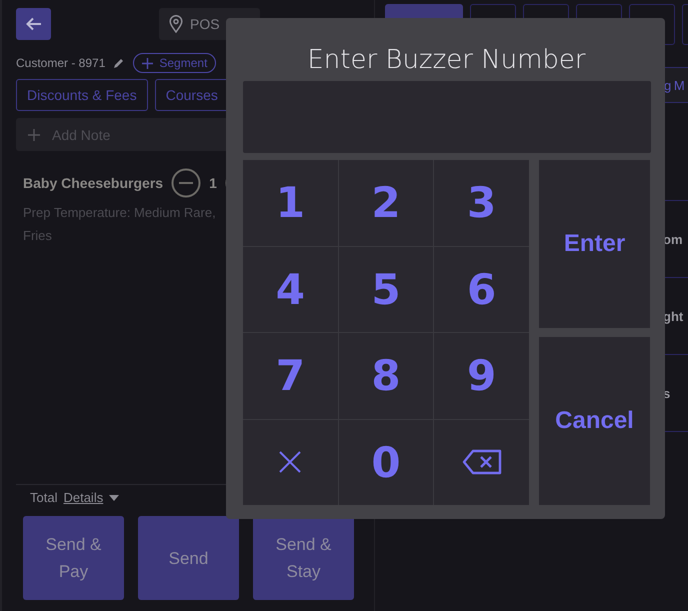 This screenshot has height=611, width=688. Describe the element at coordinates (594, 244) in the screenshot. I see `enter-button: Enter` at that location.